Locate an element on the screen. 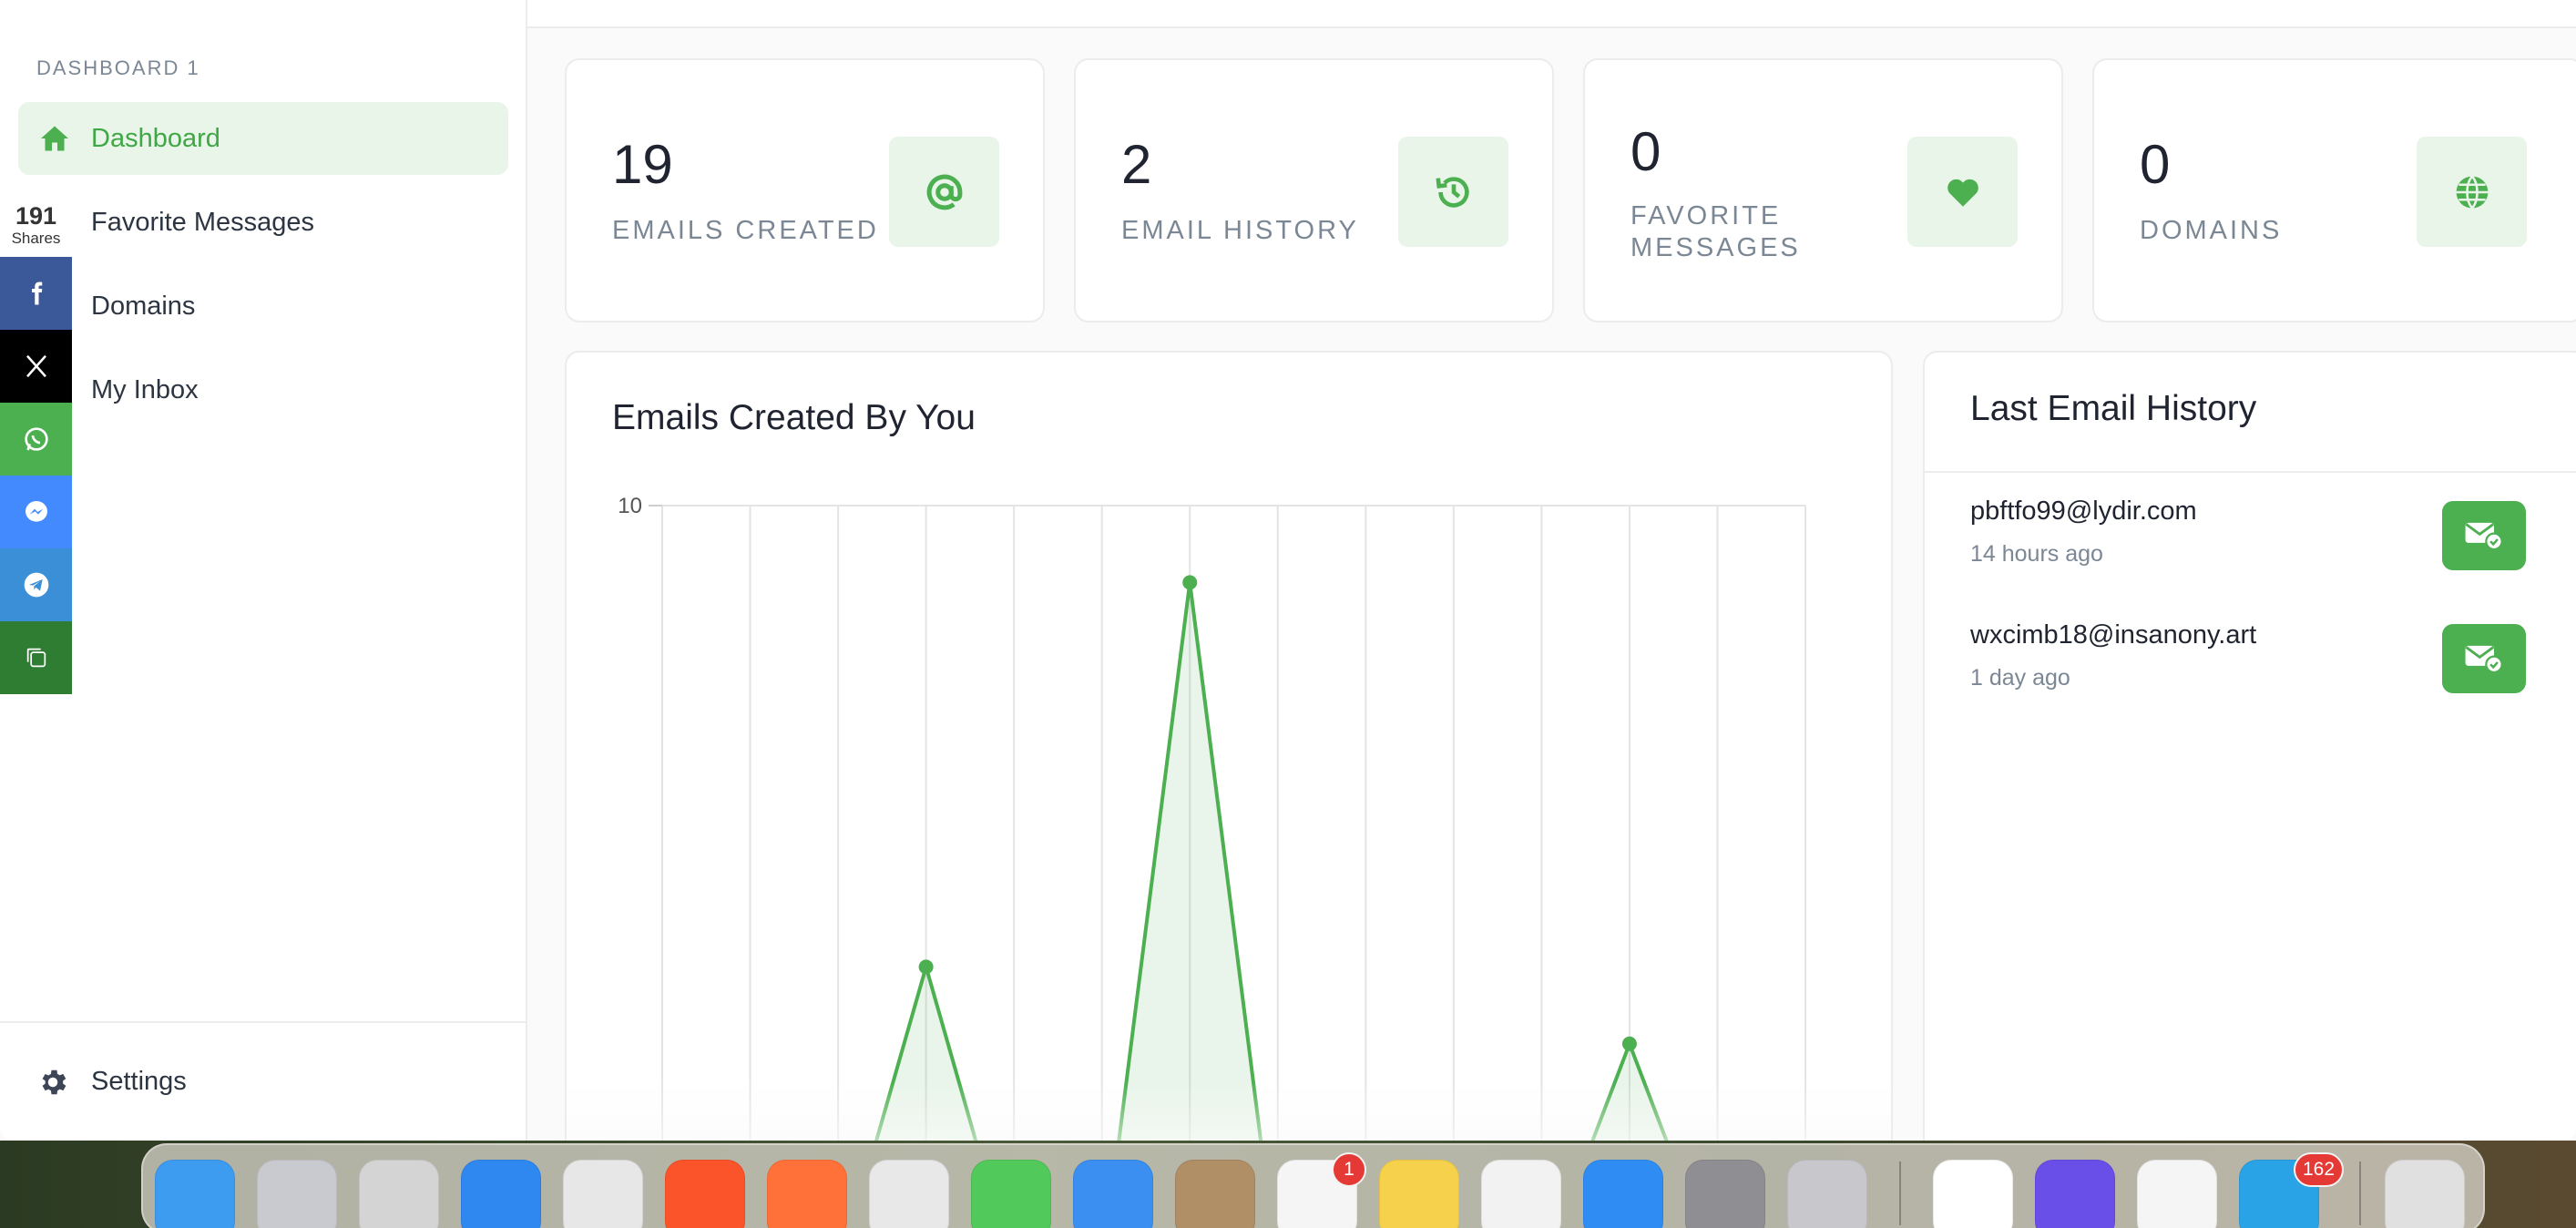 This screenshot has height=1228, width=2576. messenger-icon is located at coordinates (36, 511).